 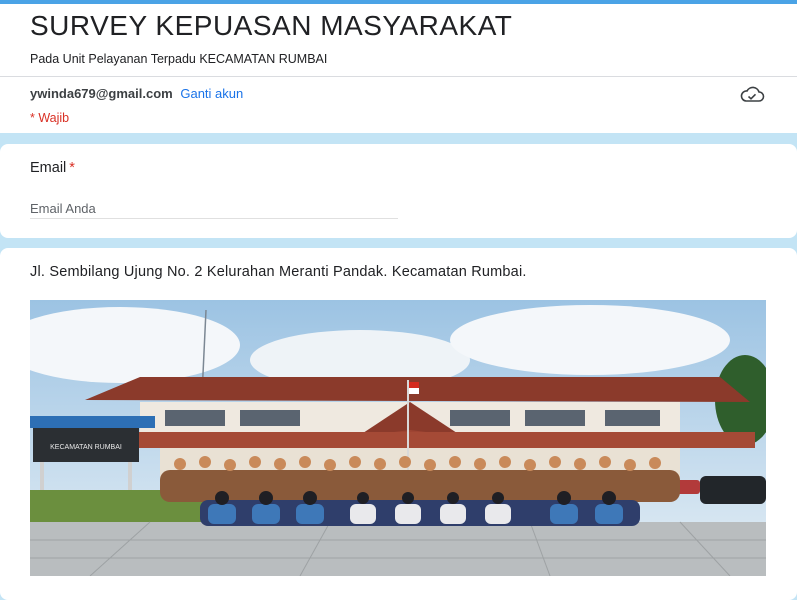 I want to click on required-note: * Wajib, so click(x=50, y=118).